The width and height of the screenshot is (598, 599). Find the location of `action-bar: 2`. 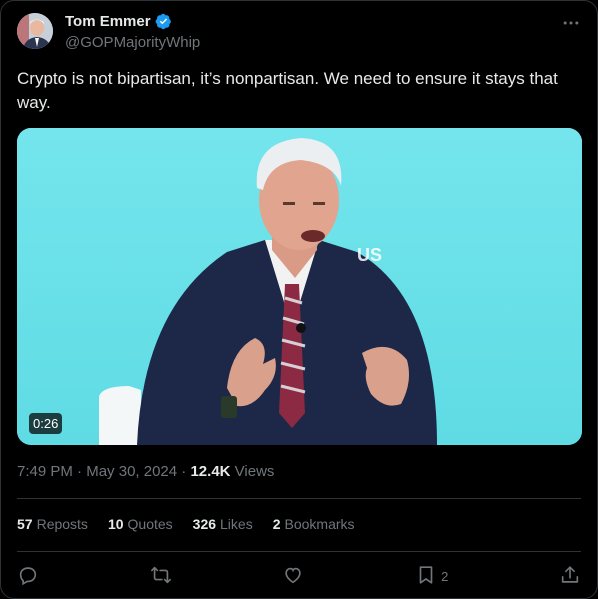

action-bar: 2 is located at coordinates (299, 576).